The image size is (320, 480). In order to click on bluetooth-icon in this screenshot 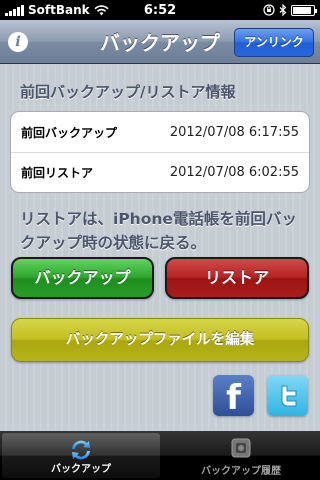, I will do `click(283, 10)`.